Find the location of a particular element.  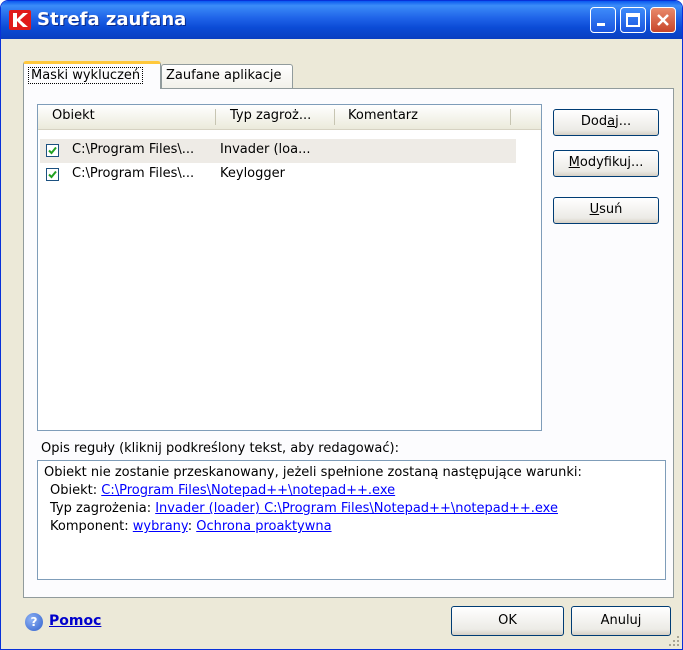

cancel-button: Anuluj is located at coordinates (621, 621).